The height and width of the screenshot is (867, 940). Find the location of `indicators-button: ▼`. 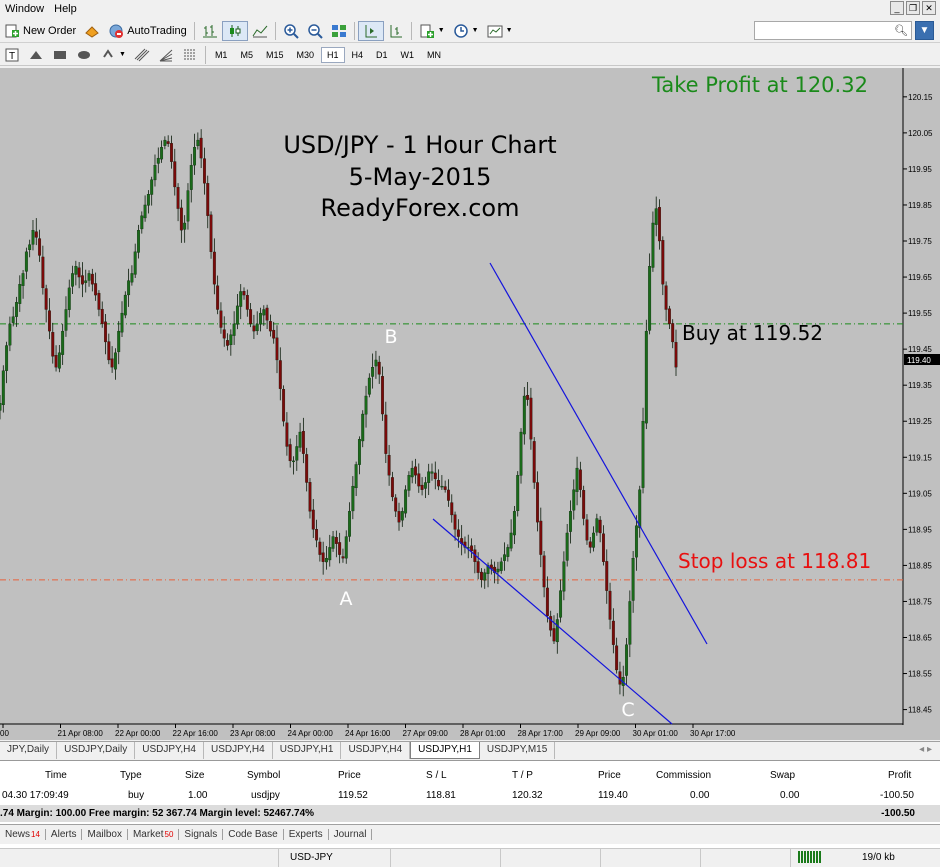

indicators-button: ▼ is located at coordinates (432, 31).